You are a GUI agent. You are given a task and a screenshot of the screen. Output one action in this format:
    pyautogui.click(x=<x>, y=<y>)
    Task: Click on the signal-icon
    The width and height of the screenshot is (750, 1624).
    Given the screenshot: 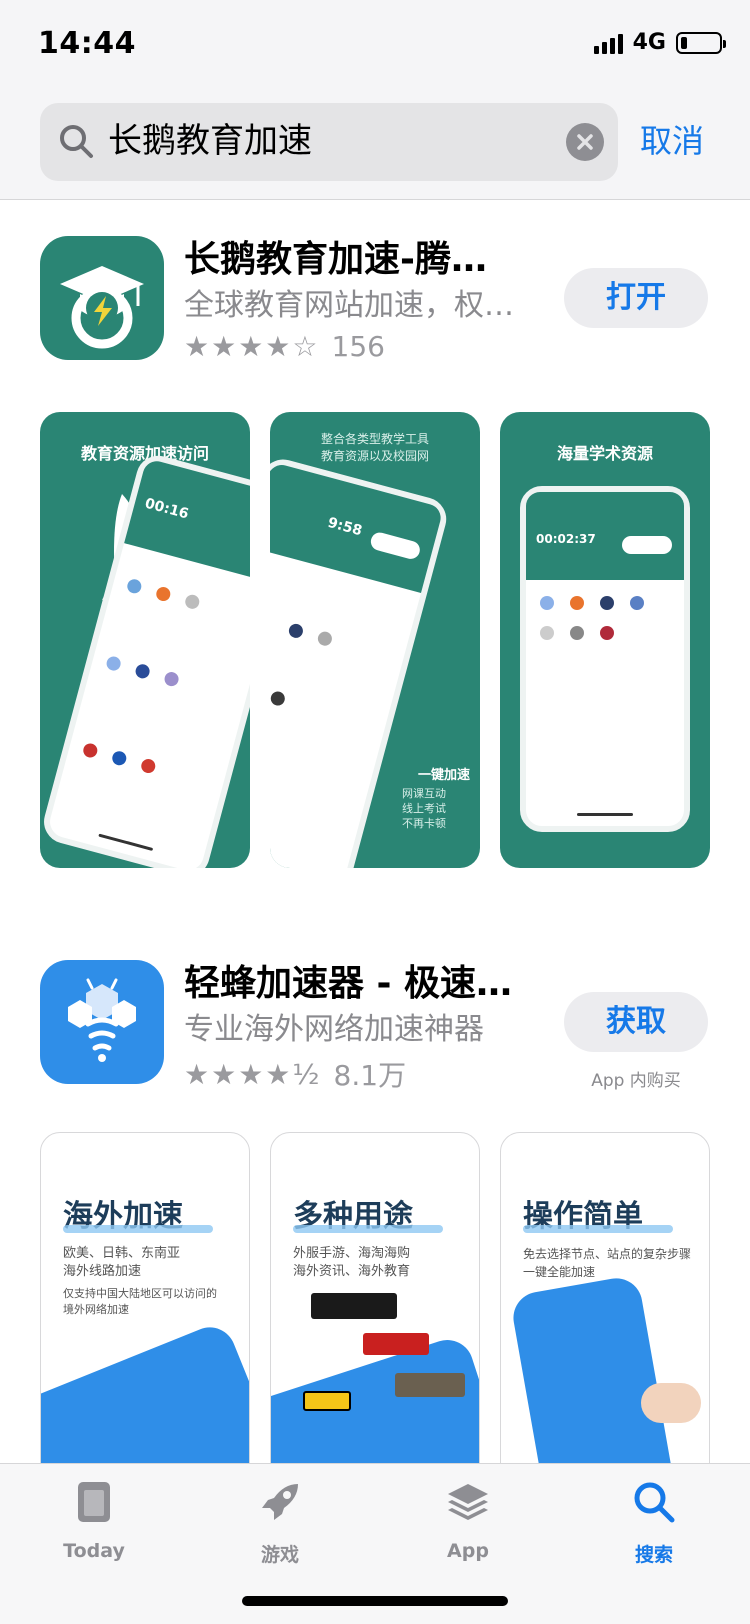 What is the action you would take?
    pyautogui.click(x=608, y=43)
    